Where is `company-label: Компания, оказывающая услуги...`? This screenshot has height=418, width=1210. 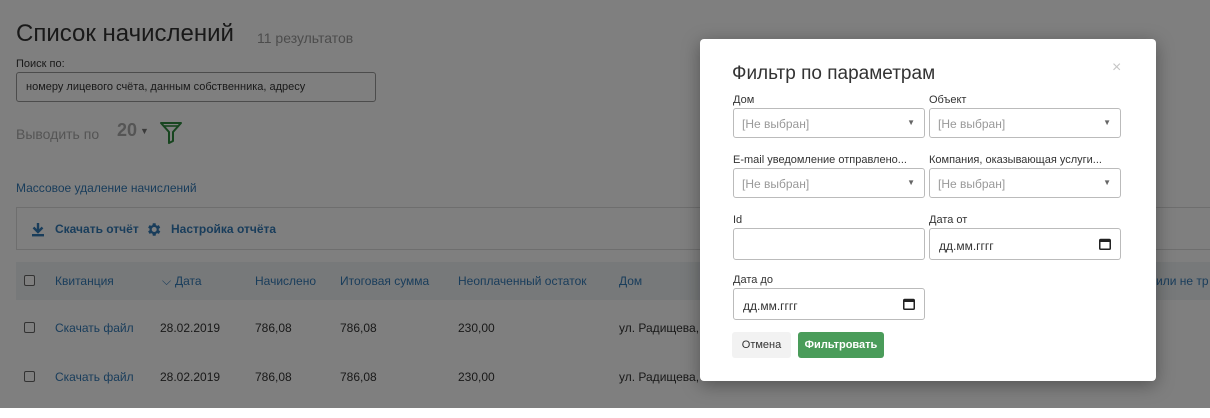 company-label: Компания, оказывающая услуги... is located at coordinates (1015, 160).